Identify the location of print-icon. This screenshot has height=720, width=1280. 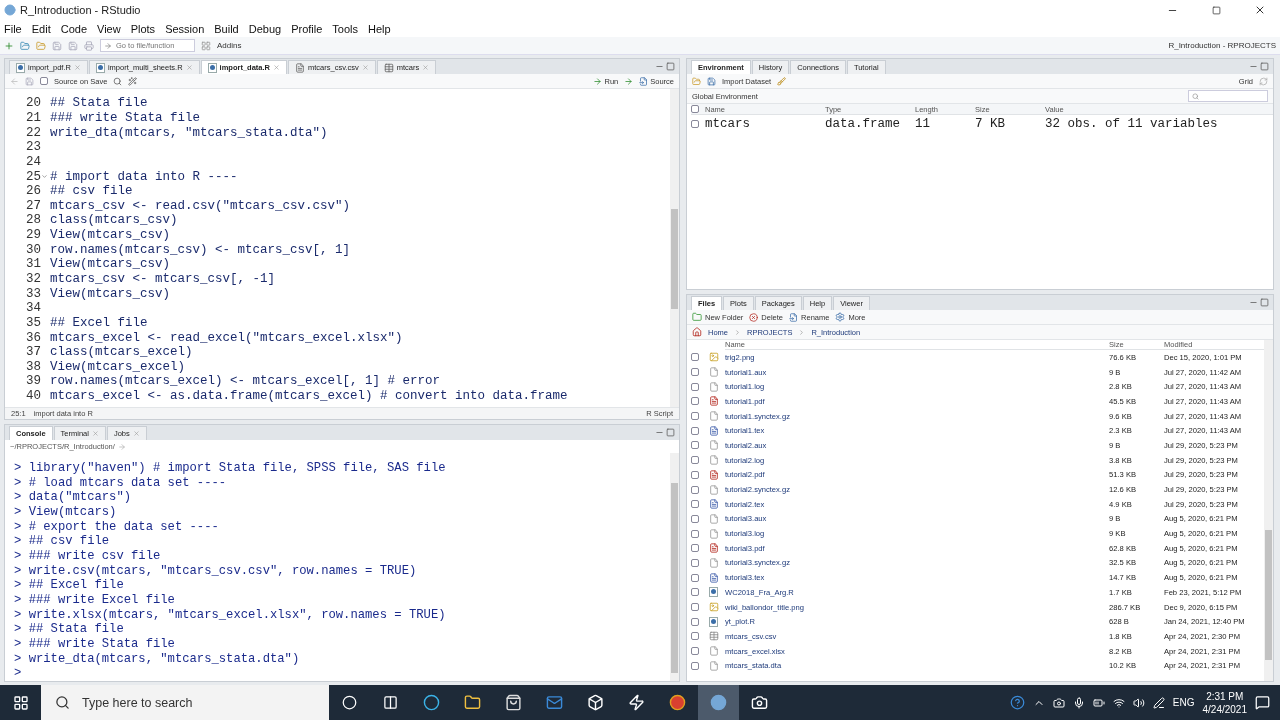
(89, 45).